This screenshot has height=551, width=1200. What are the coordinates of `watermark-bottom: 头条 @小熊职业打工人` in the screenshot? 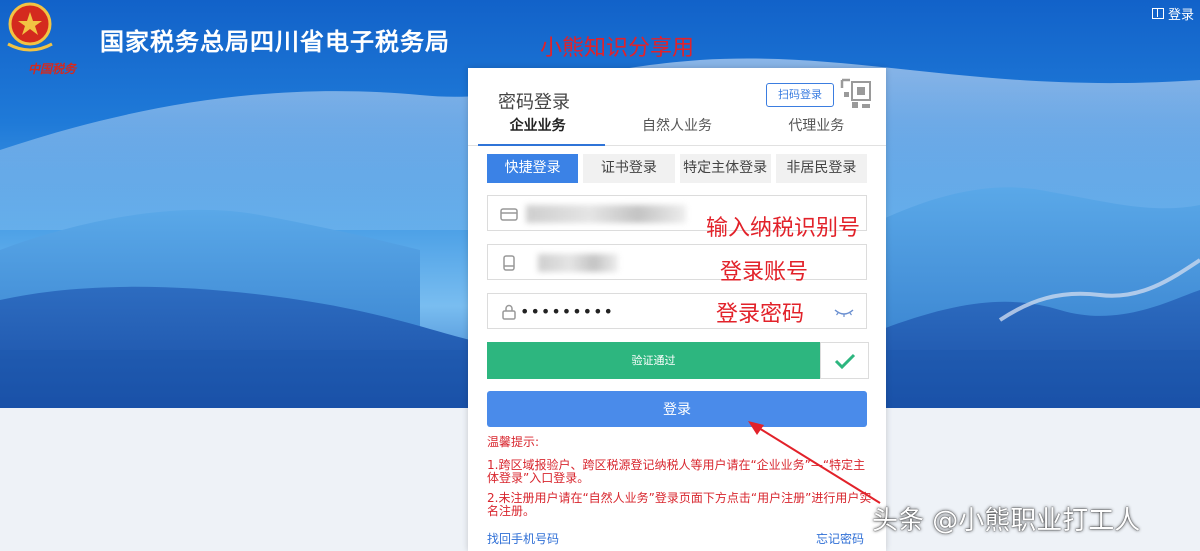 It's located at (1006, 521).